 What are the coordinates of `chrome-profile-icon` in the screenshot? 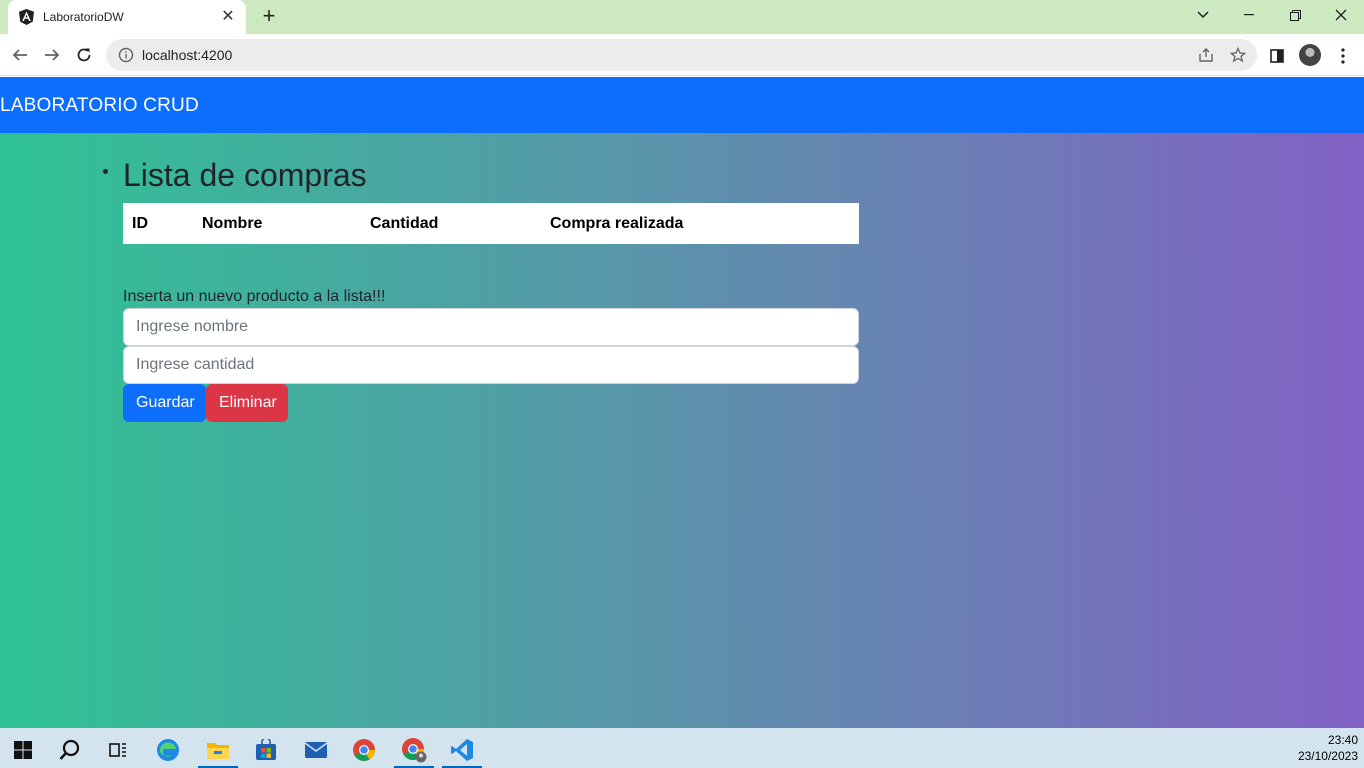 It's located at (414, 750).